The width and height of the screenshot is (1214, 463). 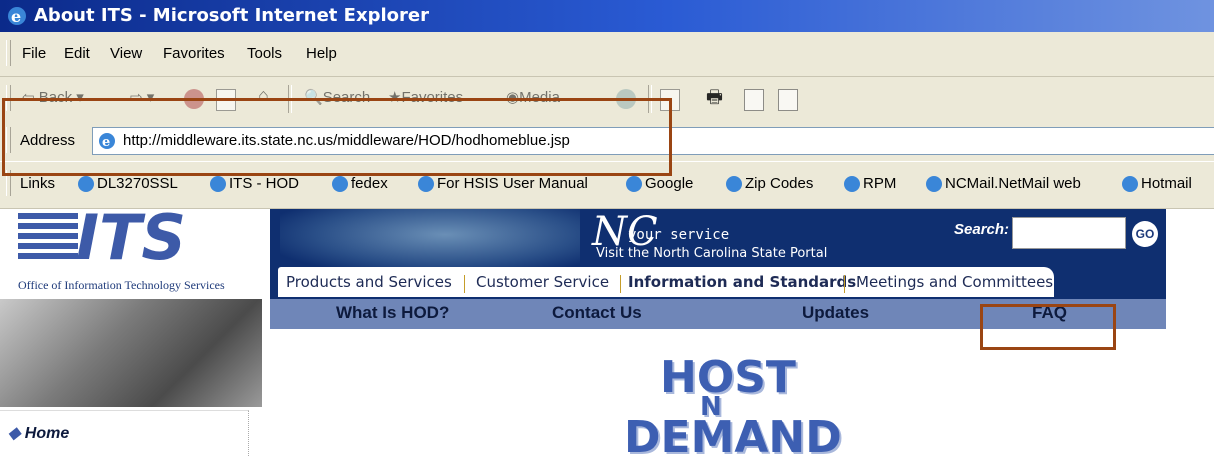 I want to click on link-hotmail: Hotmail, so click(x=1166, y=183).